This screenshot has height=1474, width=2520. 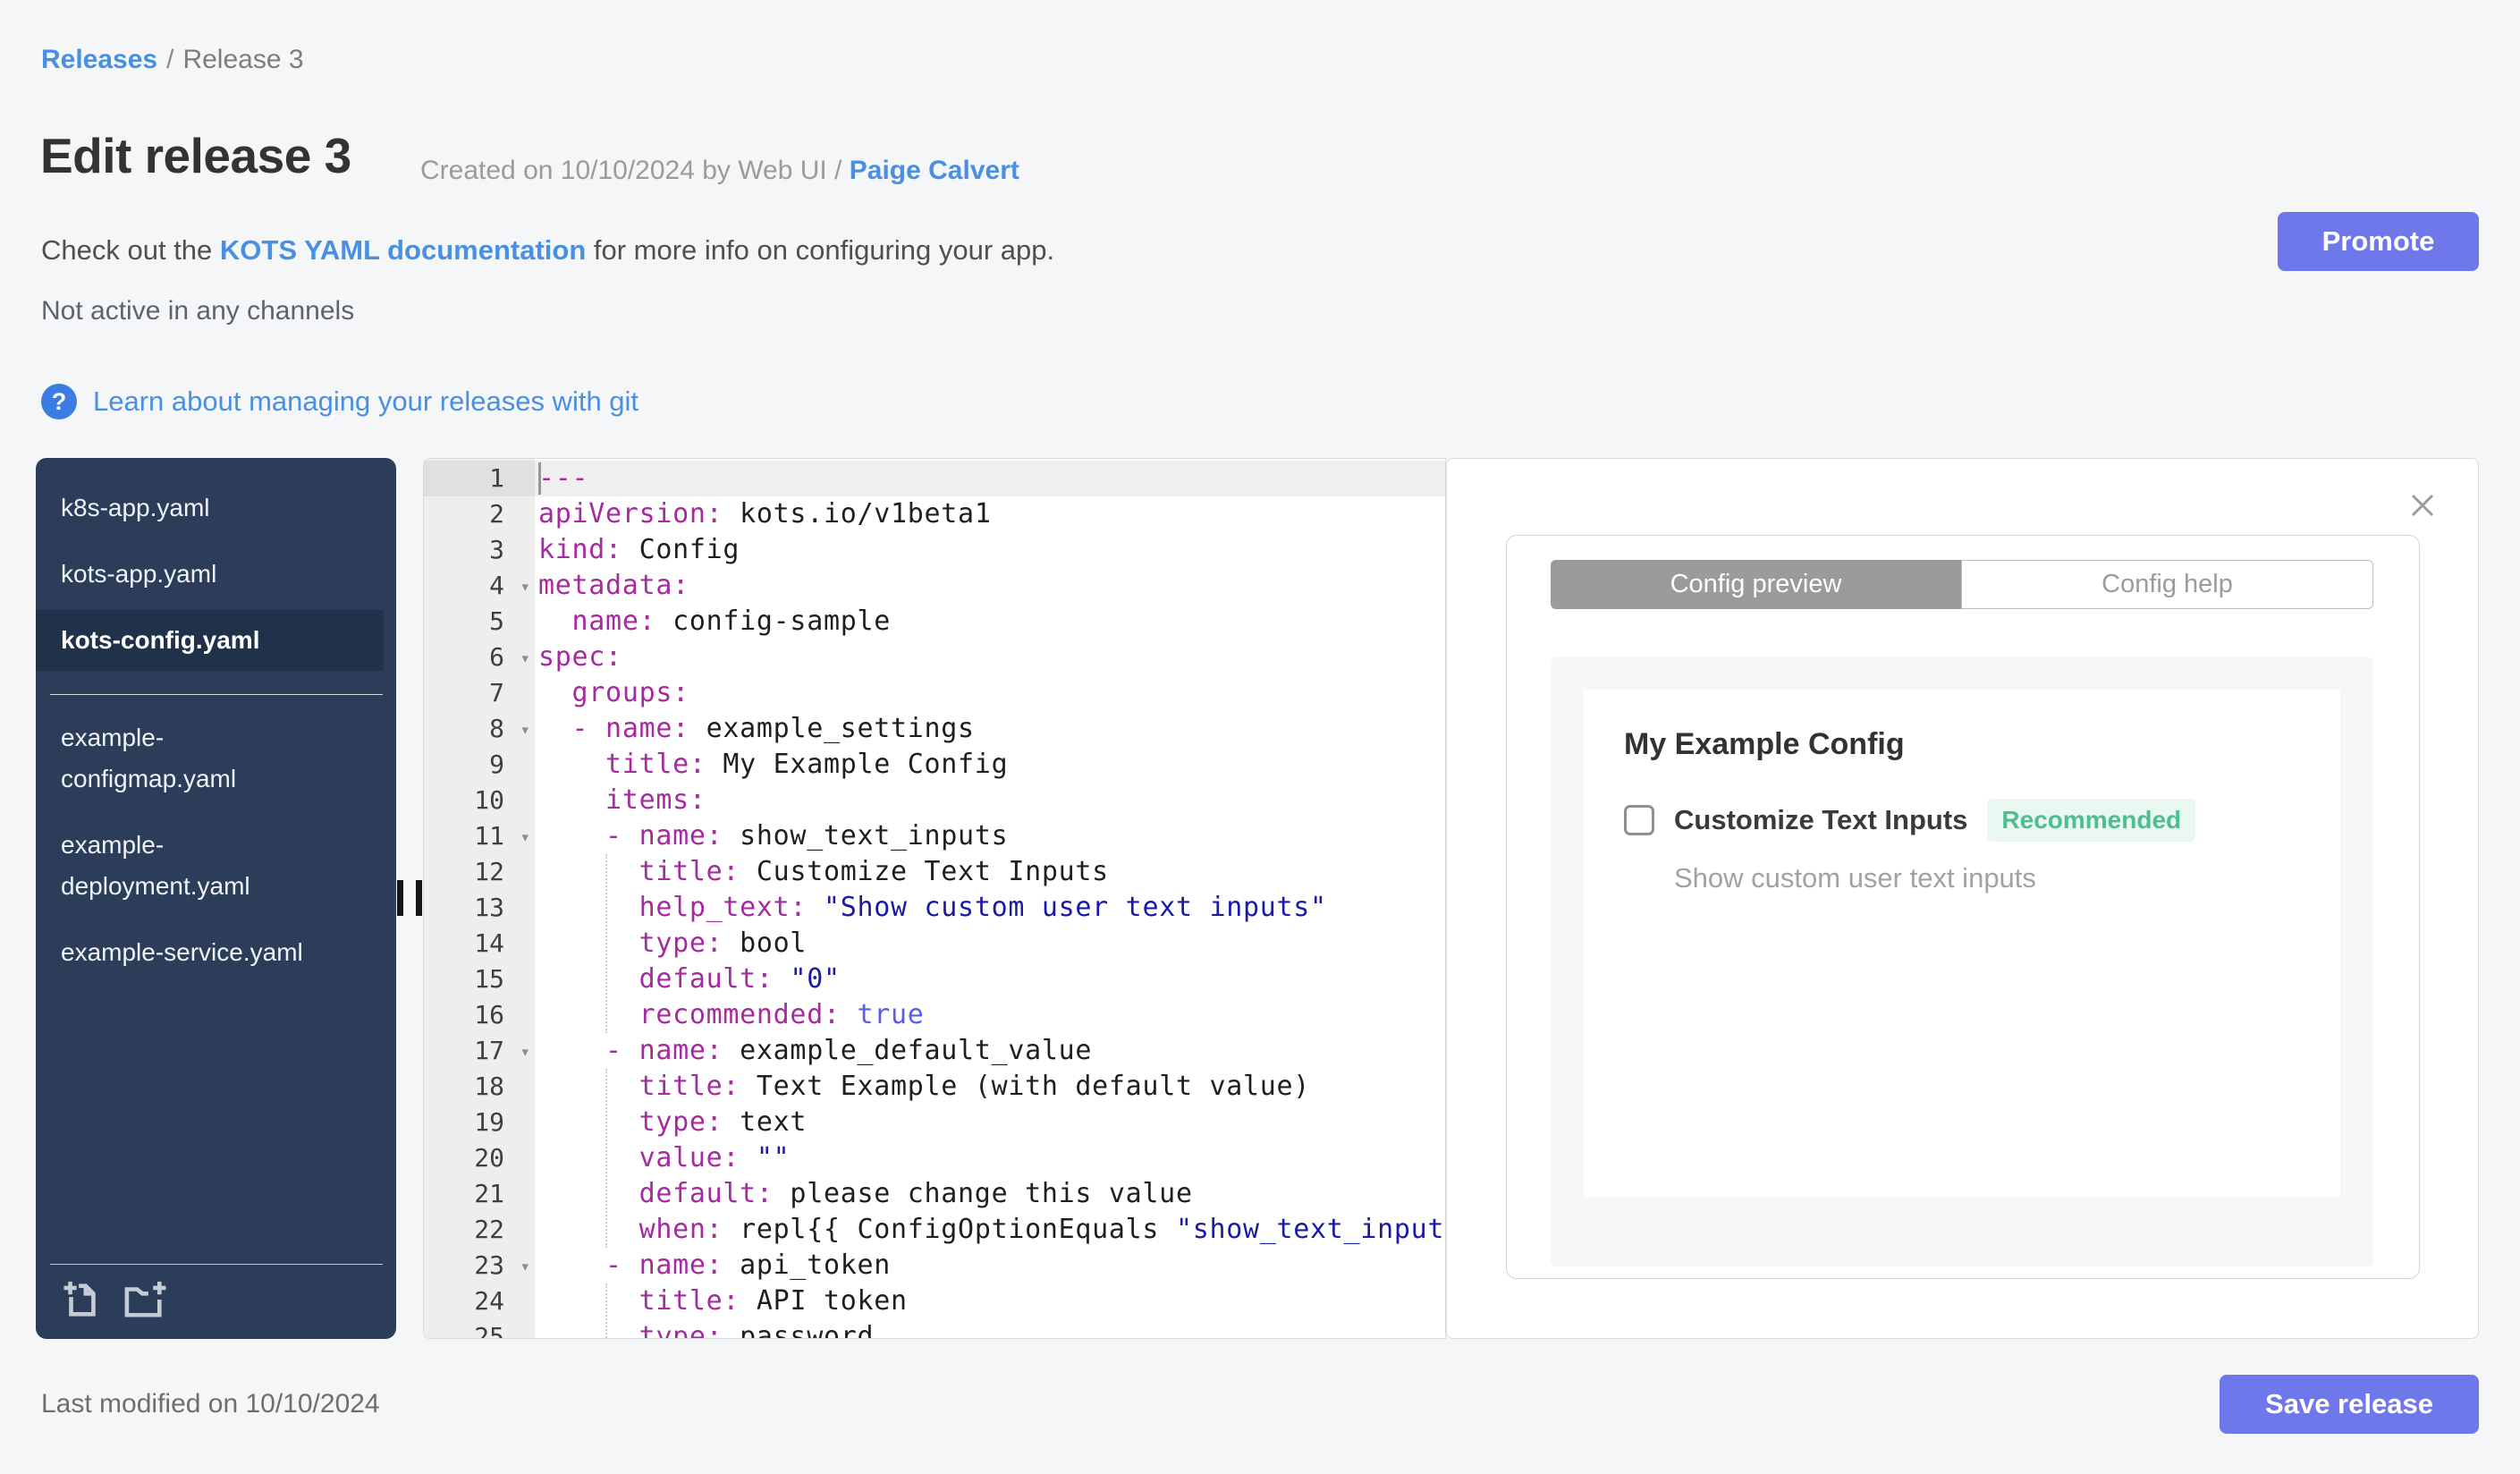 I want to click on line-number: 5, so click(x=496, y=621).